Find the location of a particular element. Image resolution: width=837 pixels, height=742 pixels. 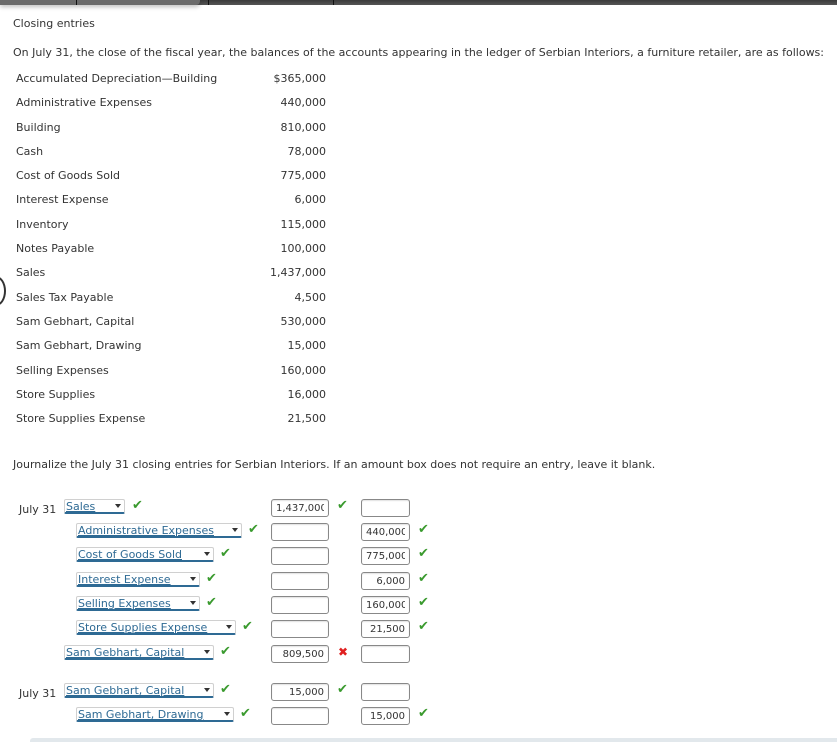

ledger-account: Inventory is located at coordinates (42, 224).